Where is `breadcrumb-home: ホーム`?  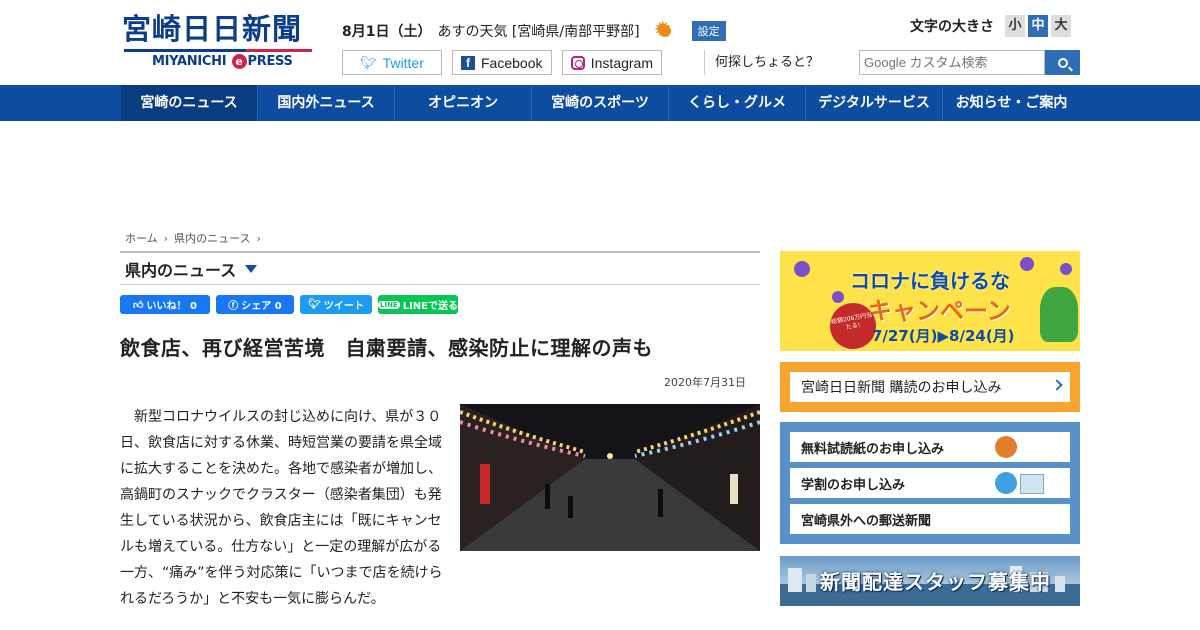 breadcrumb-home: ホーム is located at coordinates (141, 238).